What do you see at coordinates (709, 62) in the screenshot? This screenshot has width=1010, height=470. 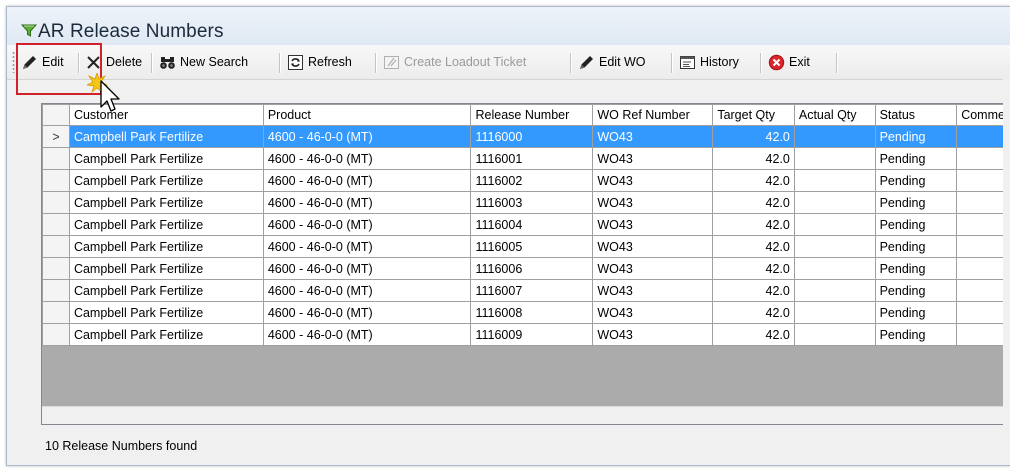 I see `history-button: History` at bounding box center [709, 62].